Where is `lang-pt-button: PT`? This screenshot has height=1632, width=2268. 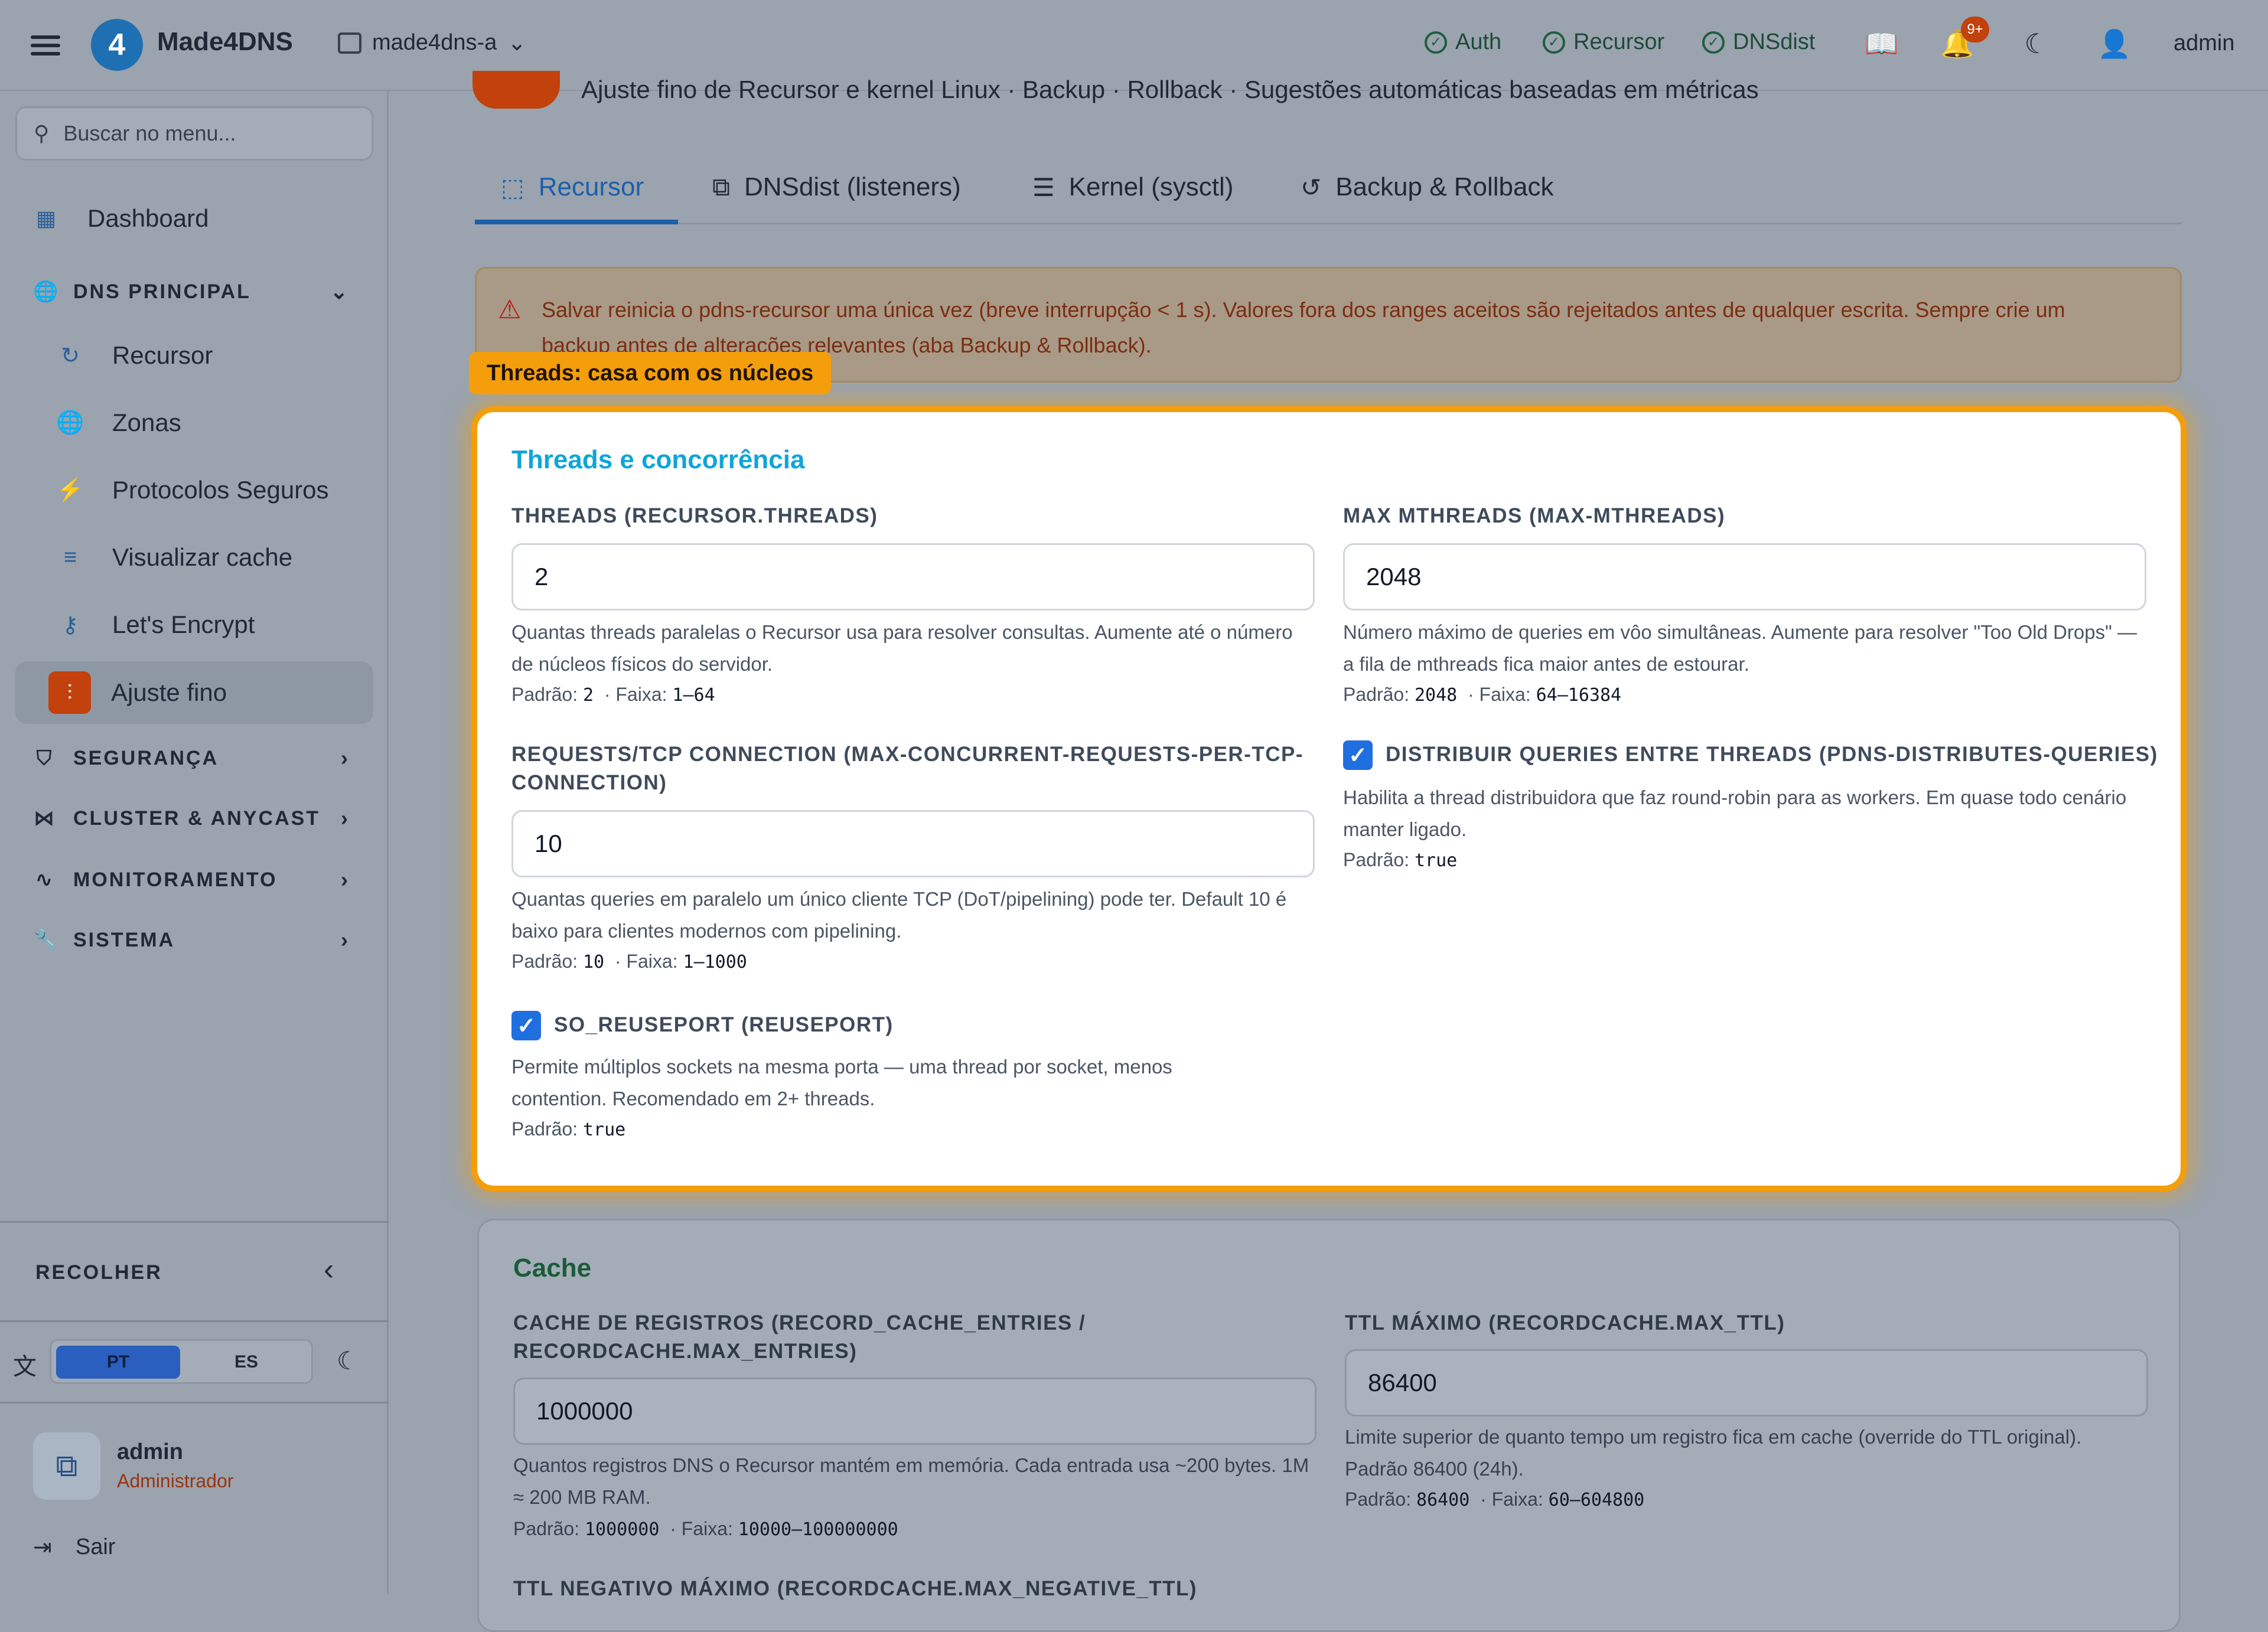 lang-pt-button: PT is located at coordinates (118, 1362).